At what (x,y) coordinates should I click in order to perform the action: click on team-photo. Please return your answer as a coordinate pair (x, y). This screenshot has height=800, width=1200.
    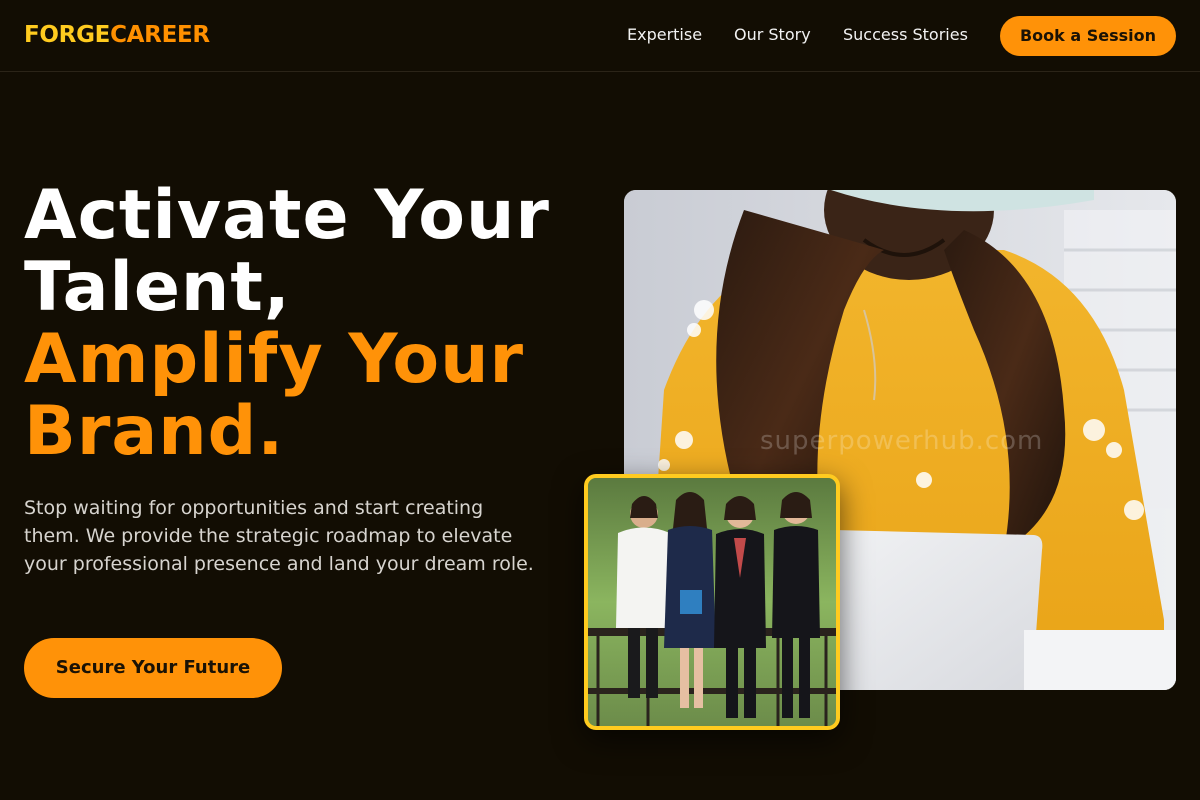
    Looking at the image, I should click on (712, 602).